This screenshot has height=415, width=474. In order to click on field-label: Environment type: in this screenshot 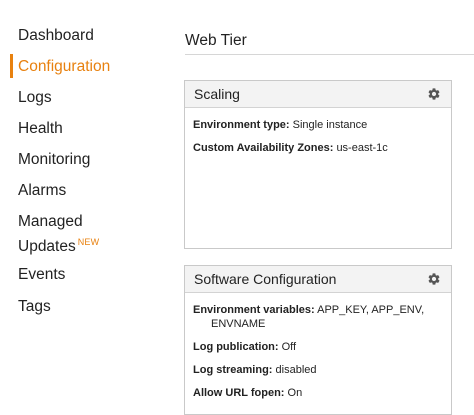, I will do `click(241, 125)`.